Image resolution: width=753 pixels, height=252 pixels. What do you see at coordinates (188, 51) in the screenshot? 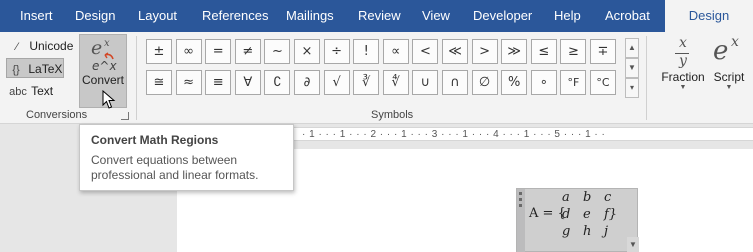
I see `symbol-button: ∞` at bounding box center [188, 51].